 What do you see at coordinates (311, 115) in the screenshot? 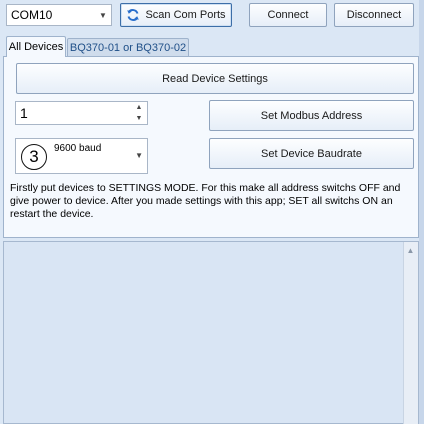
I see `set-modbus-address-button: Set Modbus Address` at bounding box center [311, 115].